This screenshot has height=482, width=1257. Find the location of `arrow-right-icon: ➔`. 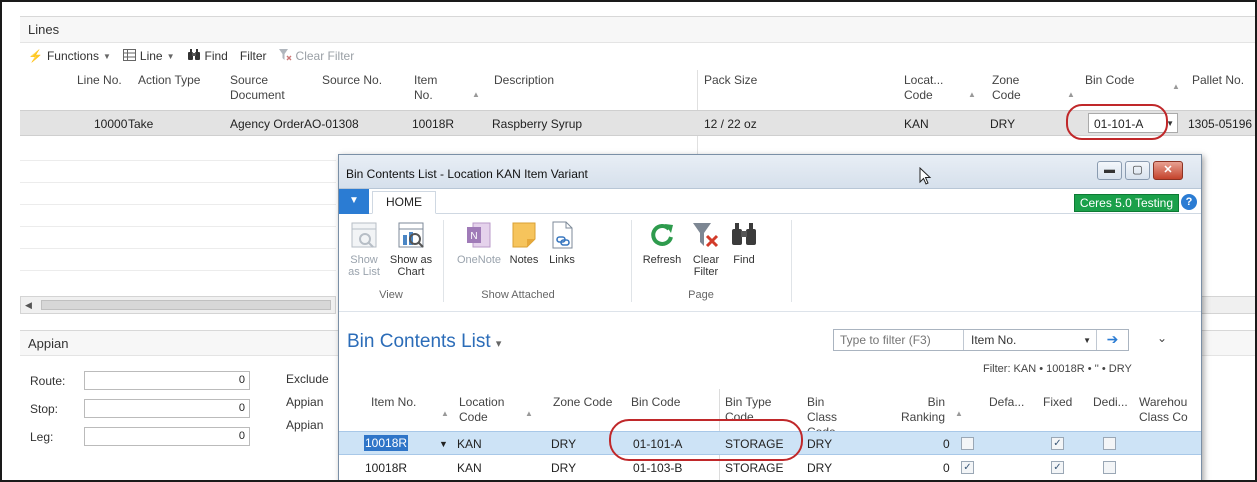

arrow-right-icon: ➔ is located at coordinates (1112, 340).